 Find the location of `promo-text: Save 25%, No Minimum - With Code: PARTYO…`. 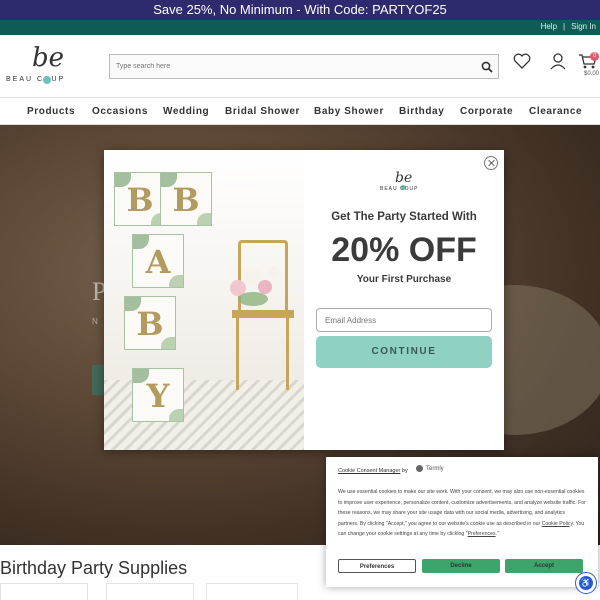

promo-text: Save 25%, No Minimum - With Code: PARTYO… is located at coordinates (300, 9).